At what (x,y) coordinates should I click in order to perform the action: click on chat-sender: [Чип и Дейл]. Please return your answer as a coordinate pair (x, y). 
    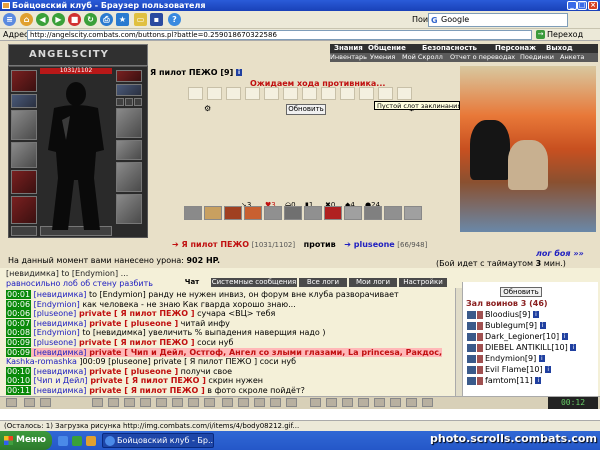
    Looking at the image, I should click on (61, 380).